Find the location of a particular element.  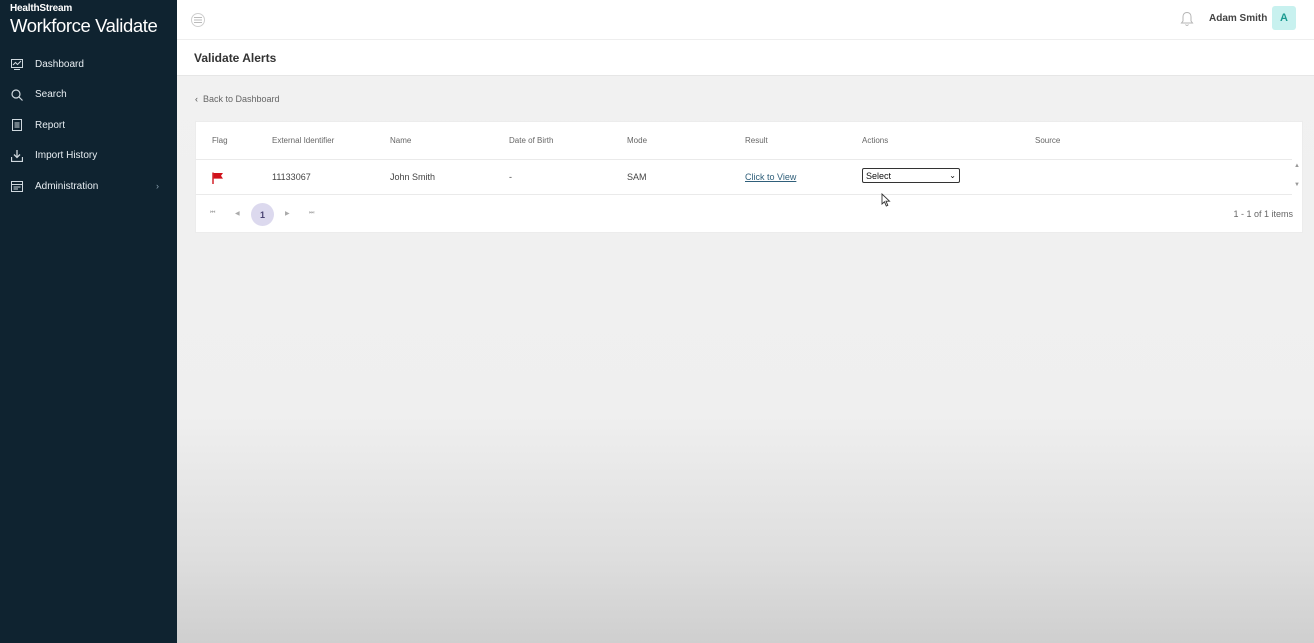

brand-company: HealthStream is located at coordinates (41, 8).